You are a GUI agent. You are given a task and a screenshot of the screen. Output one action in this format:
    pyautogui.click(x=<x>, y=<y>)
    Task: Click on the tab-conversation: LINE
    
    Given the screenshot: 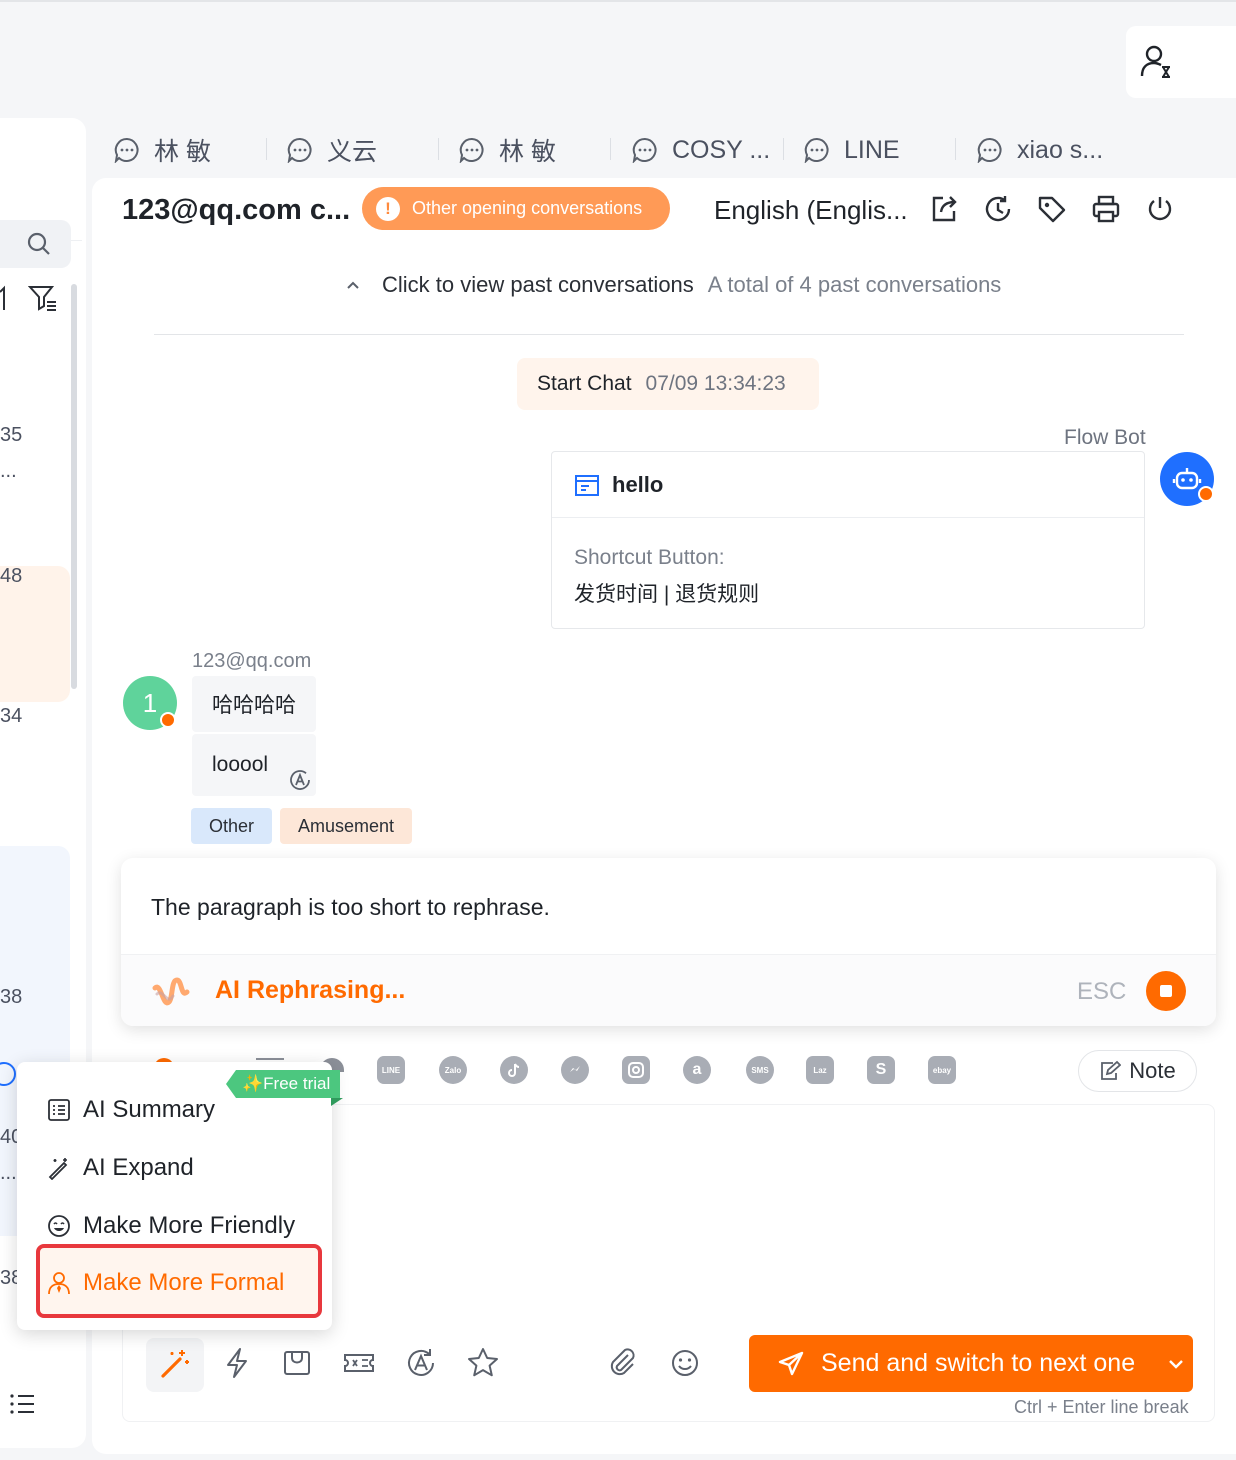 What is the action you would take?
    pyautogui.click(x=852, y=150)
    